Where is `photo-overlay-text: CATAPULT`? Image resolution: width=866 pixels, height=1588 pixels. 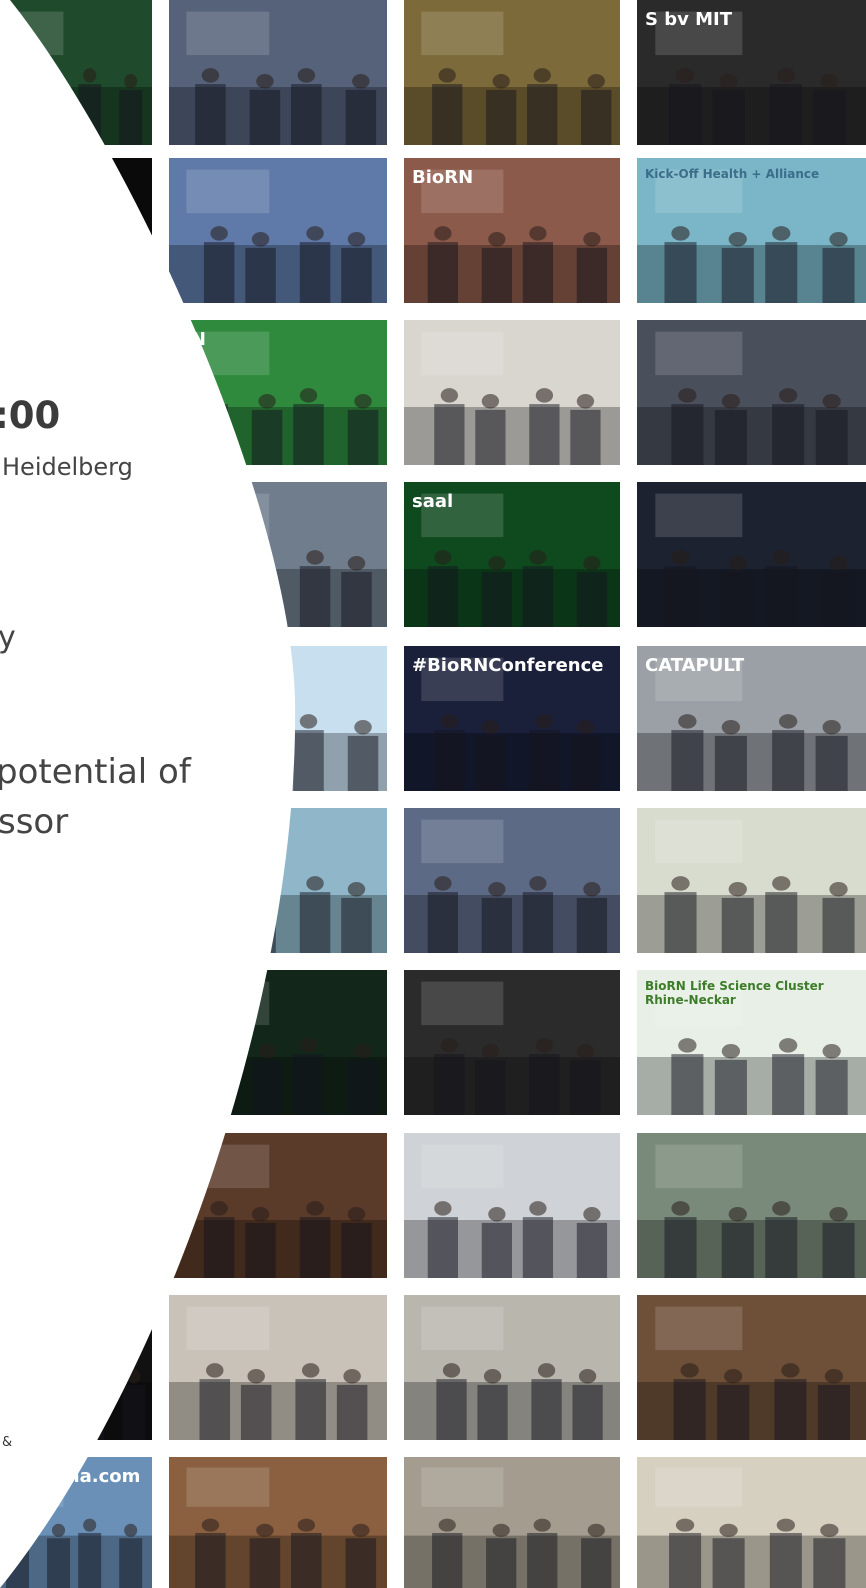
photo-overlay-text: CATAPULT is located at coordinates (695, 665).